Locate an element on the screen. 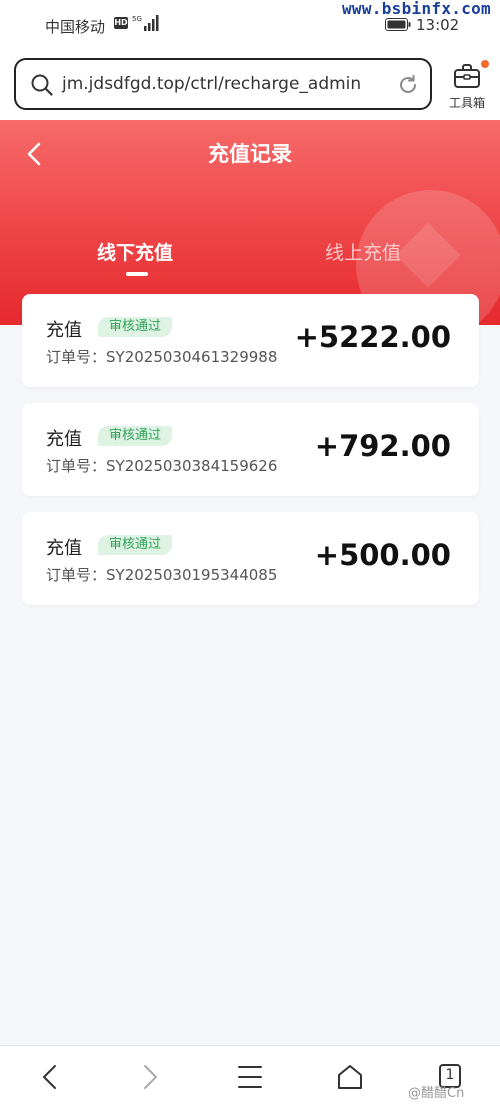  toolbox-label: 工具箱 is located at coordinates (466, 103).